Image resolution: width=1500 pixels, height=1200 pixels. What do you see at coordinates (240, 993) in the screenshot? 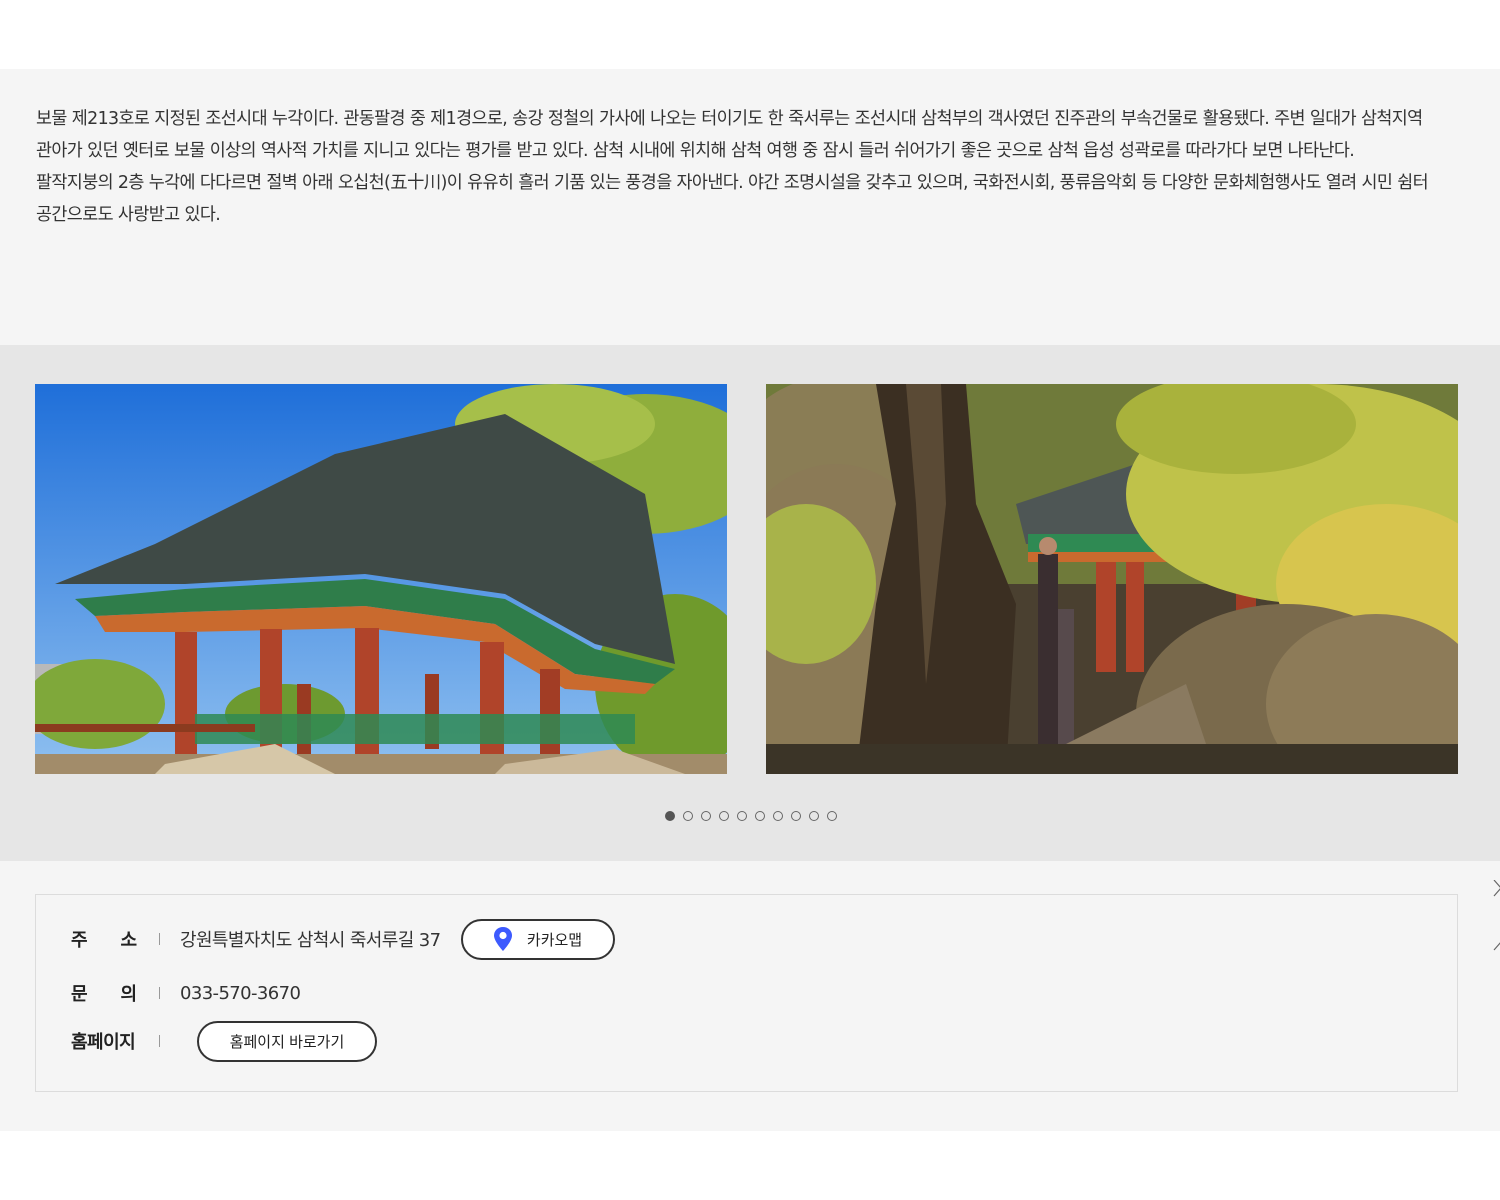
I see `phone-value: 033-570-3670` at bounding box center [240, 993].